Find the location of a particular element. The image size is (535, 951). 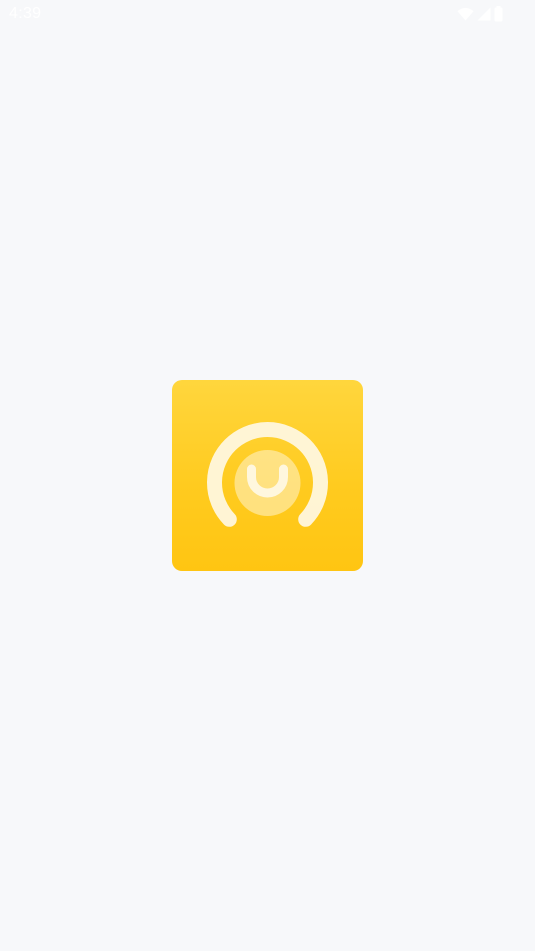

wifi-icon is located at coordinates (465, 14).